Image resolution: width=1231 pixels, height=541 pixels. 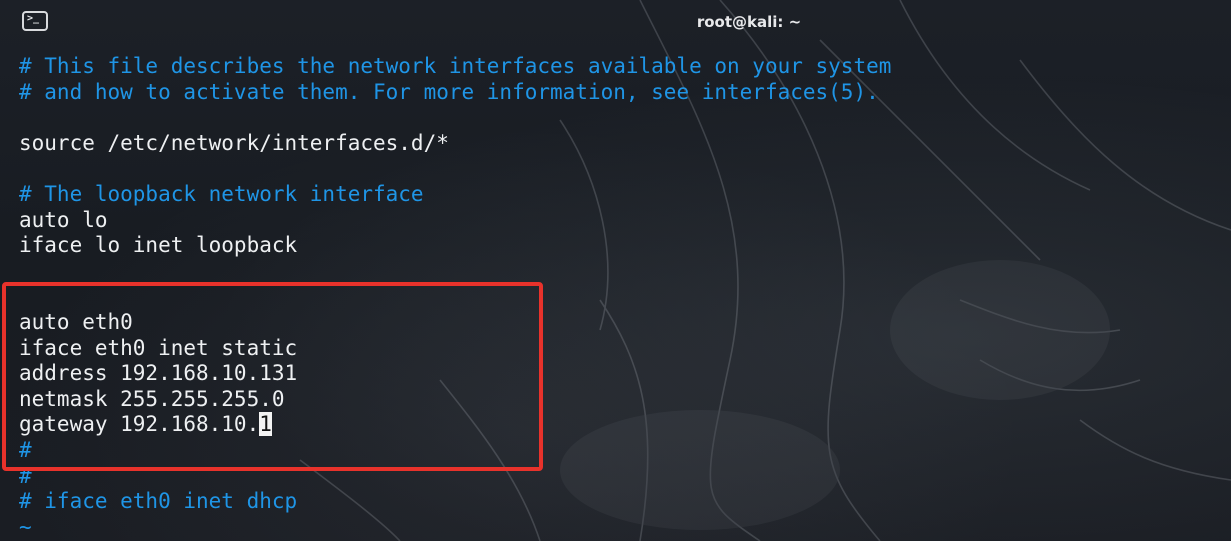 What do you see at coordinates (152, 398) in the screenshot?
I see `code-line: netmask 255.255.255.0` at bounding box center [152, 398].